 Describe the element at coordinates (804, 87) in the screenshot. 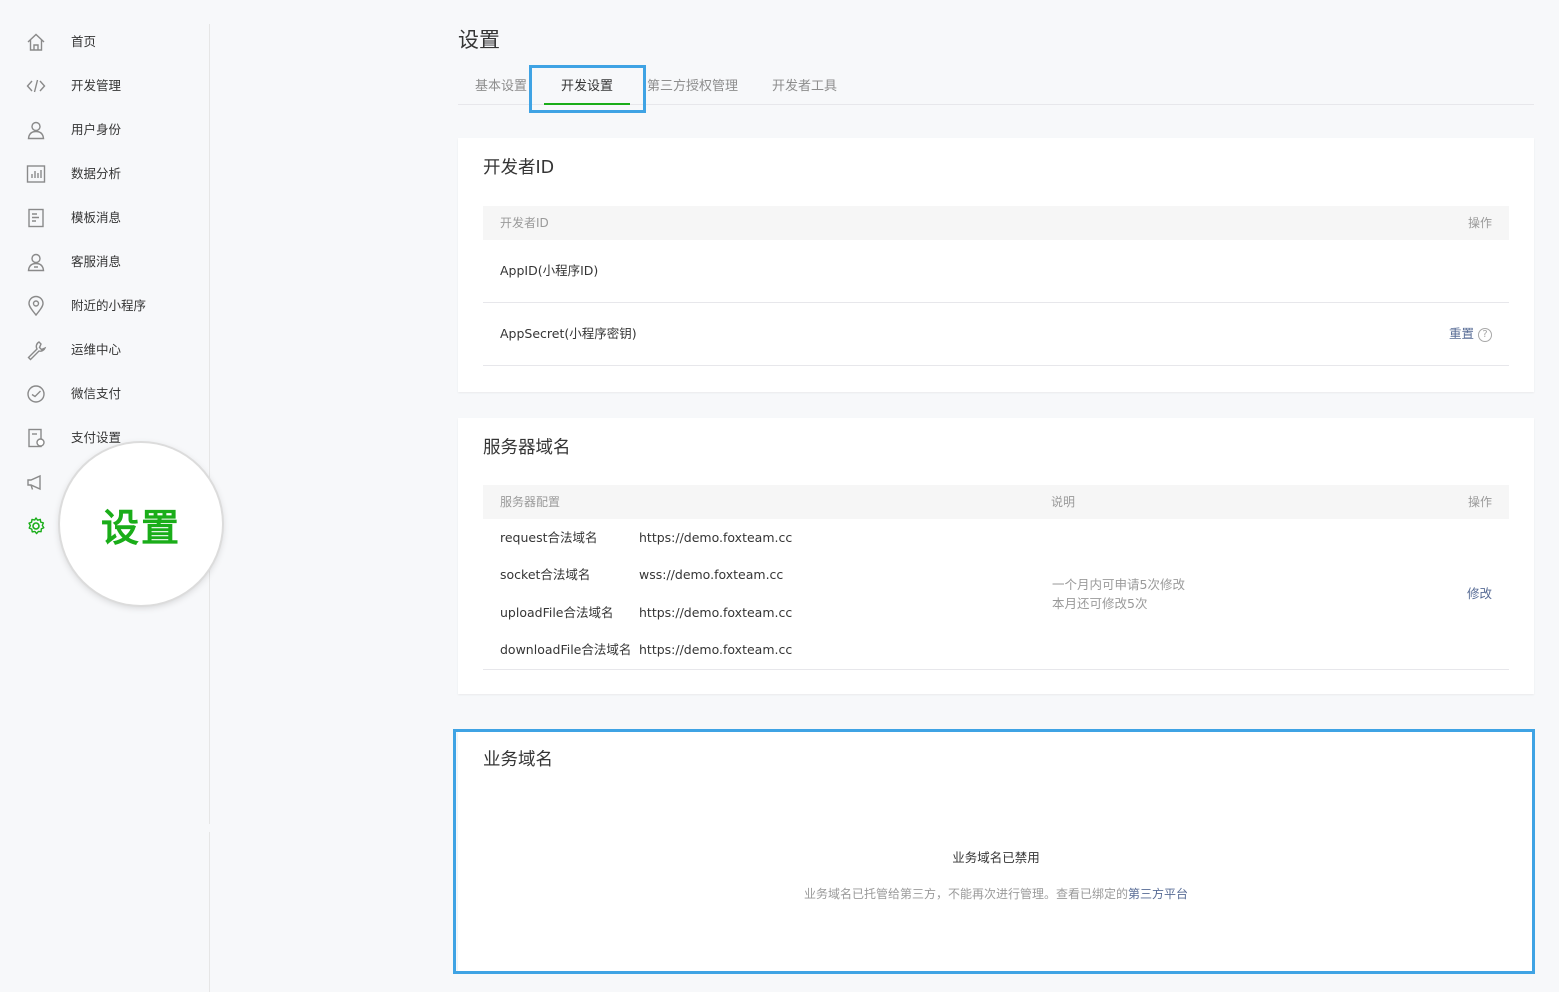

I see `tab-developer-tools: 开发者工具` at that location.